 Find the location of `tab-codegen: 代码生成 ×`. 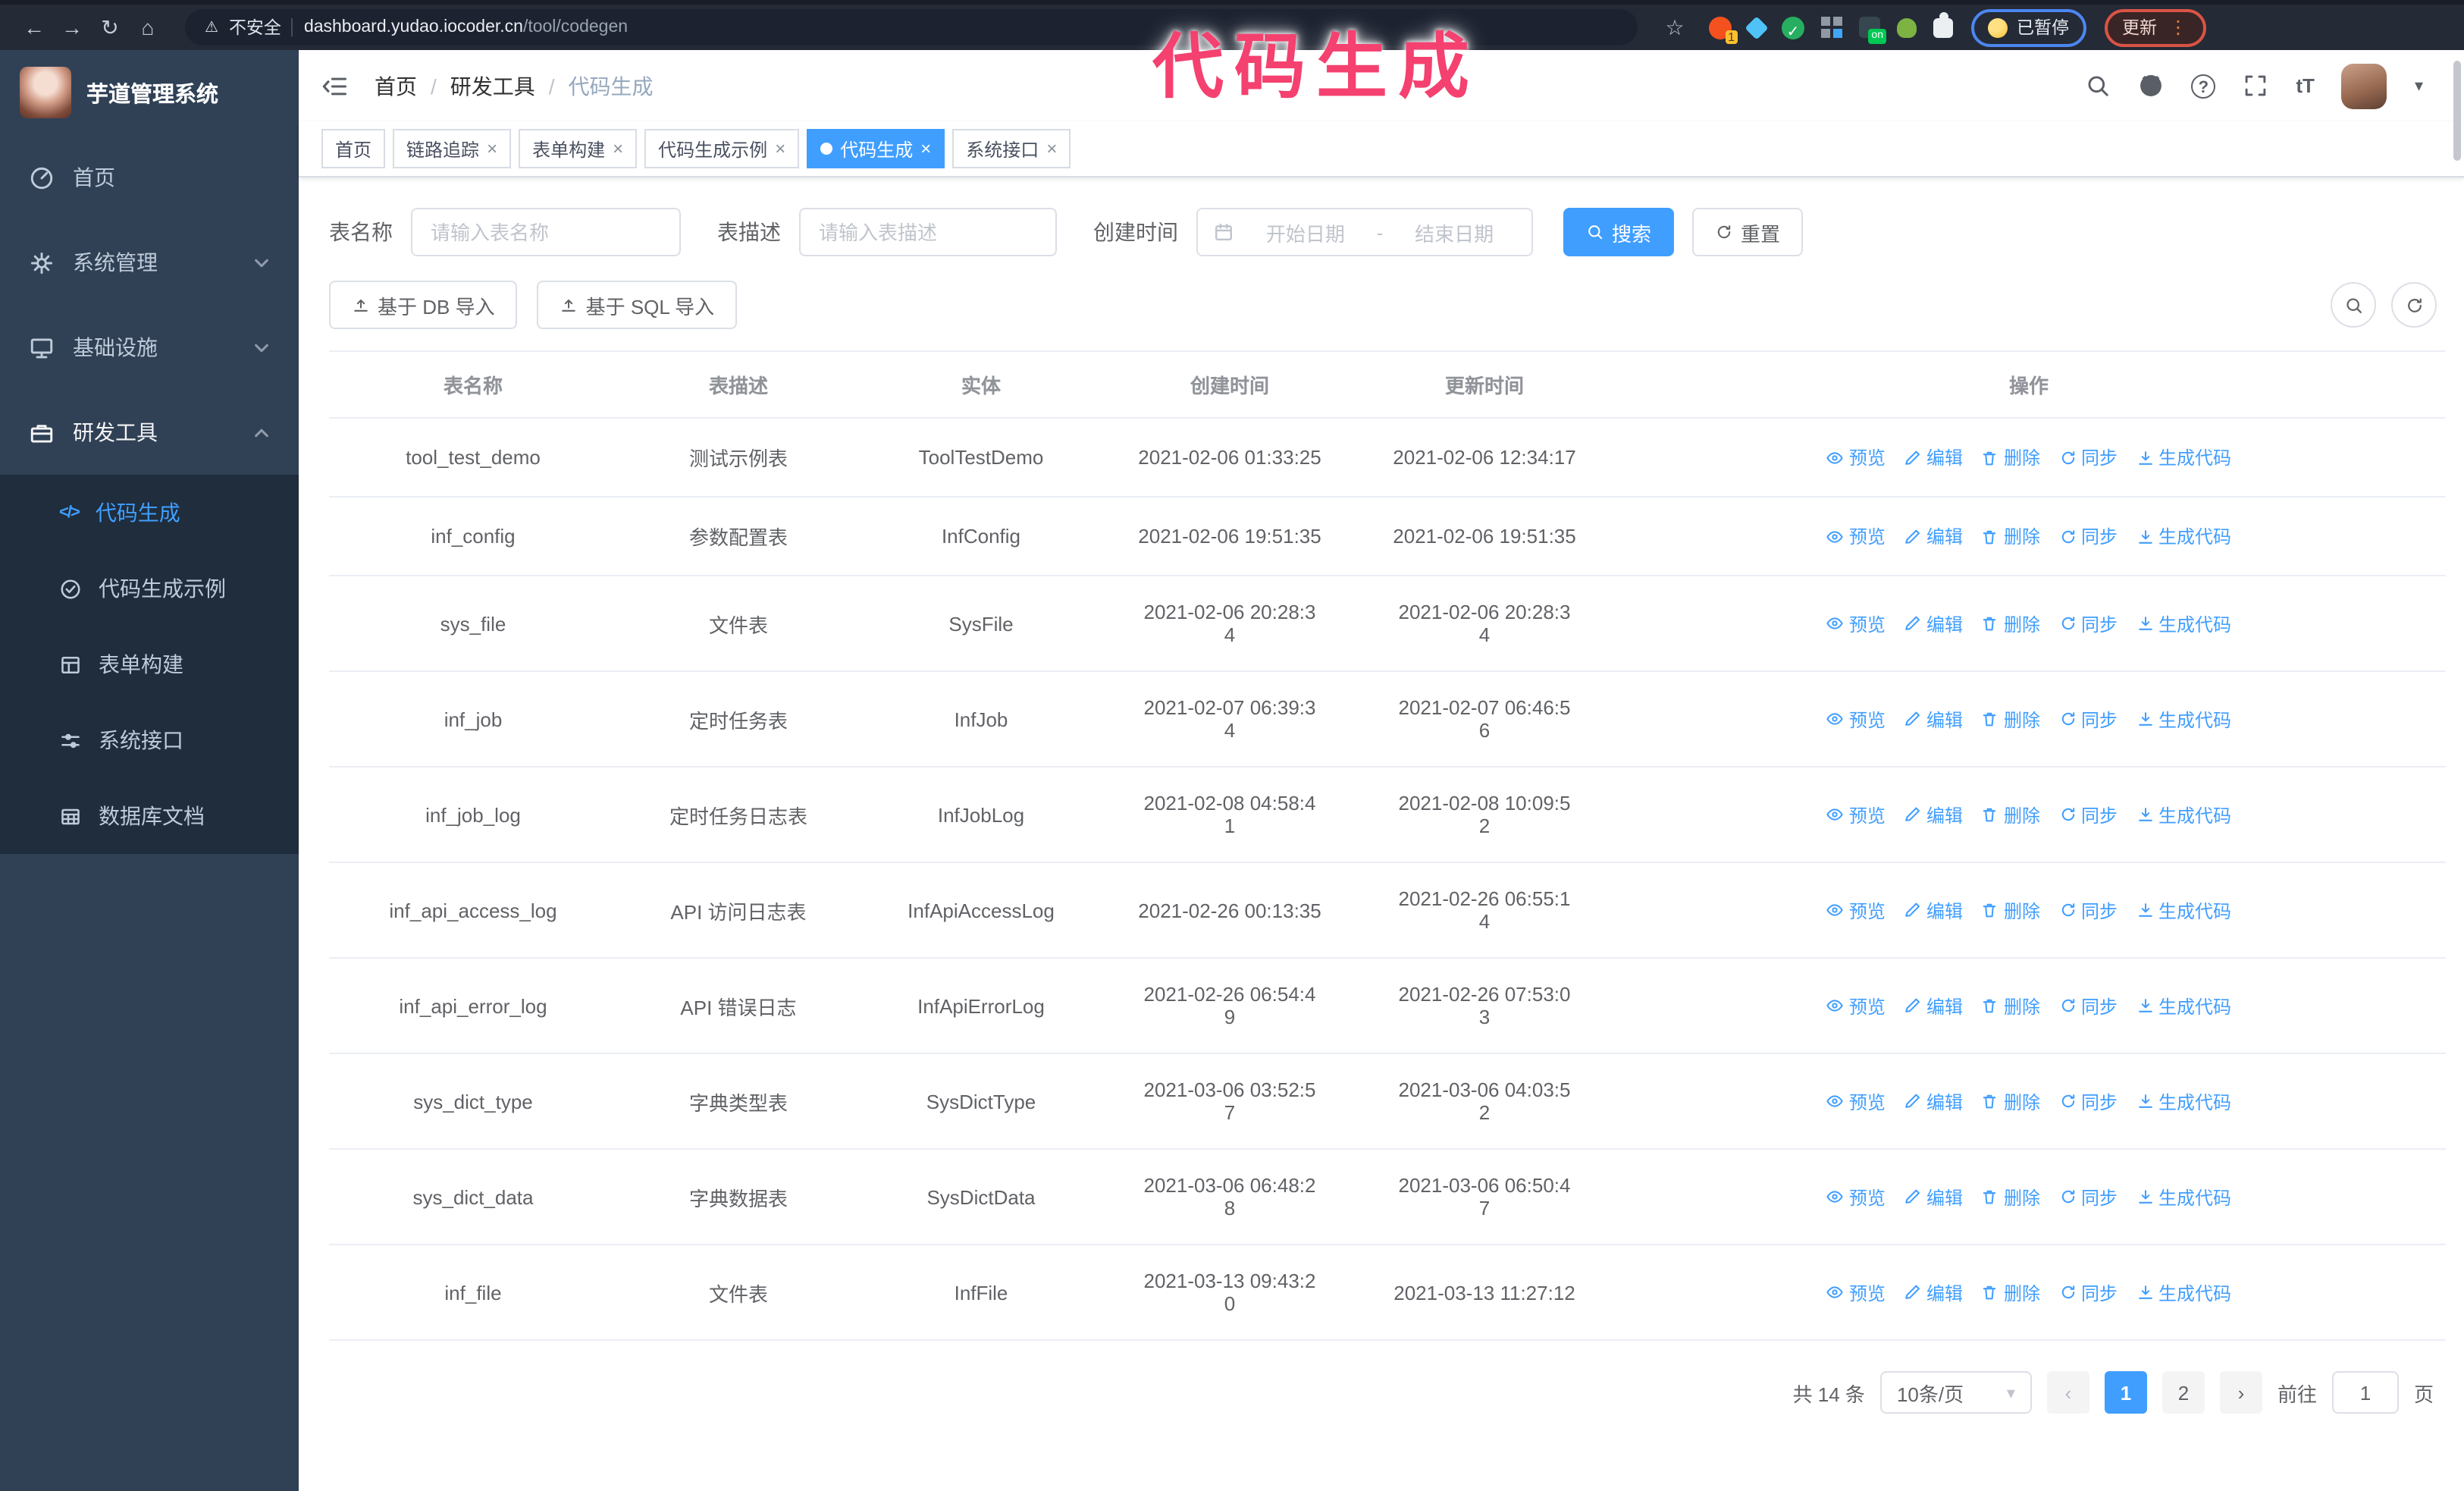

tab-codegen: 代码生成 × is located at coordinates (876, 148).